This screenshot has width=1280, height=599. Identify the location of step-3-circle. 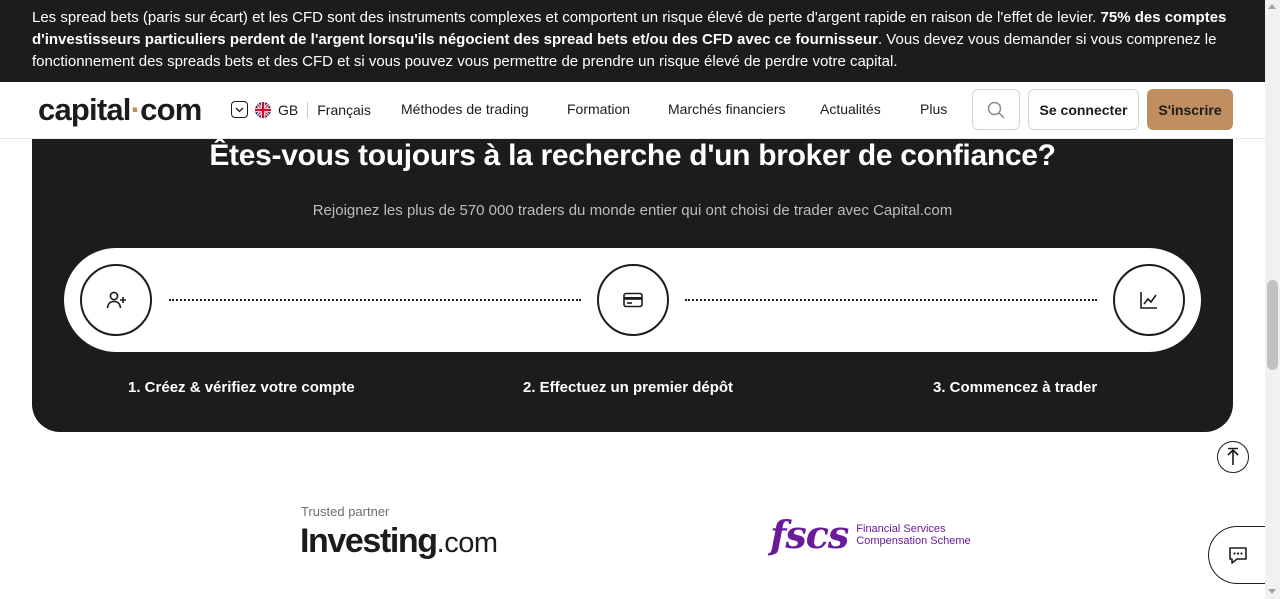
(1149, 300).